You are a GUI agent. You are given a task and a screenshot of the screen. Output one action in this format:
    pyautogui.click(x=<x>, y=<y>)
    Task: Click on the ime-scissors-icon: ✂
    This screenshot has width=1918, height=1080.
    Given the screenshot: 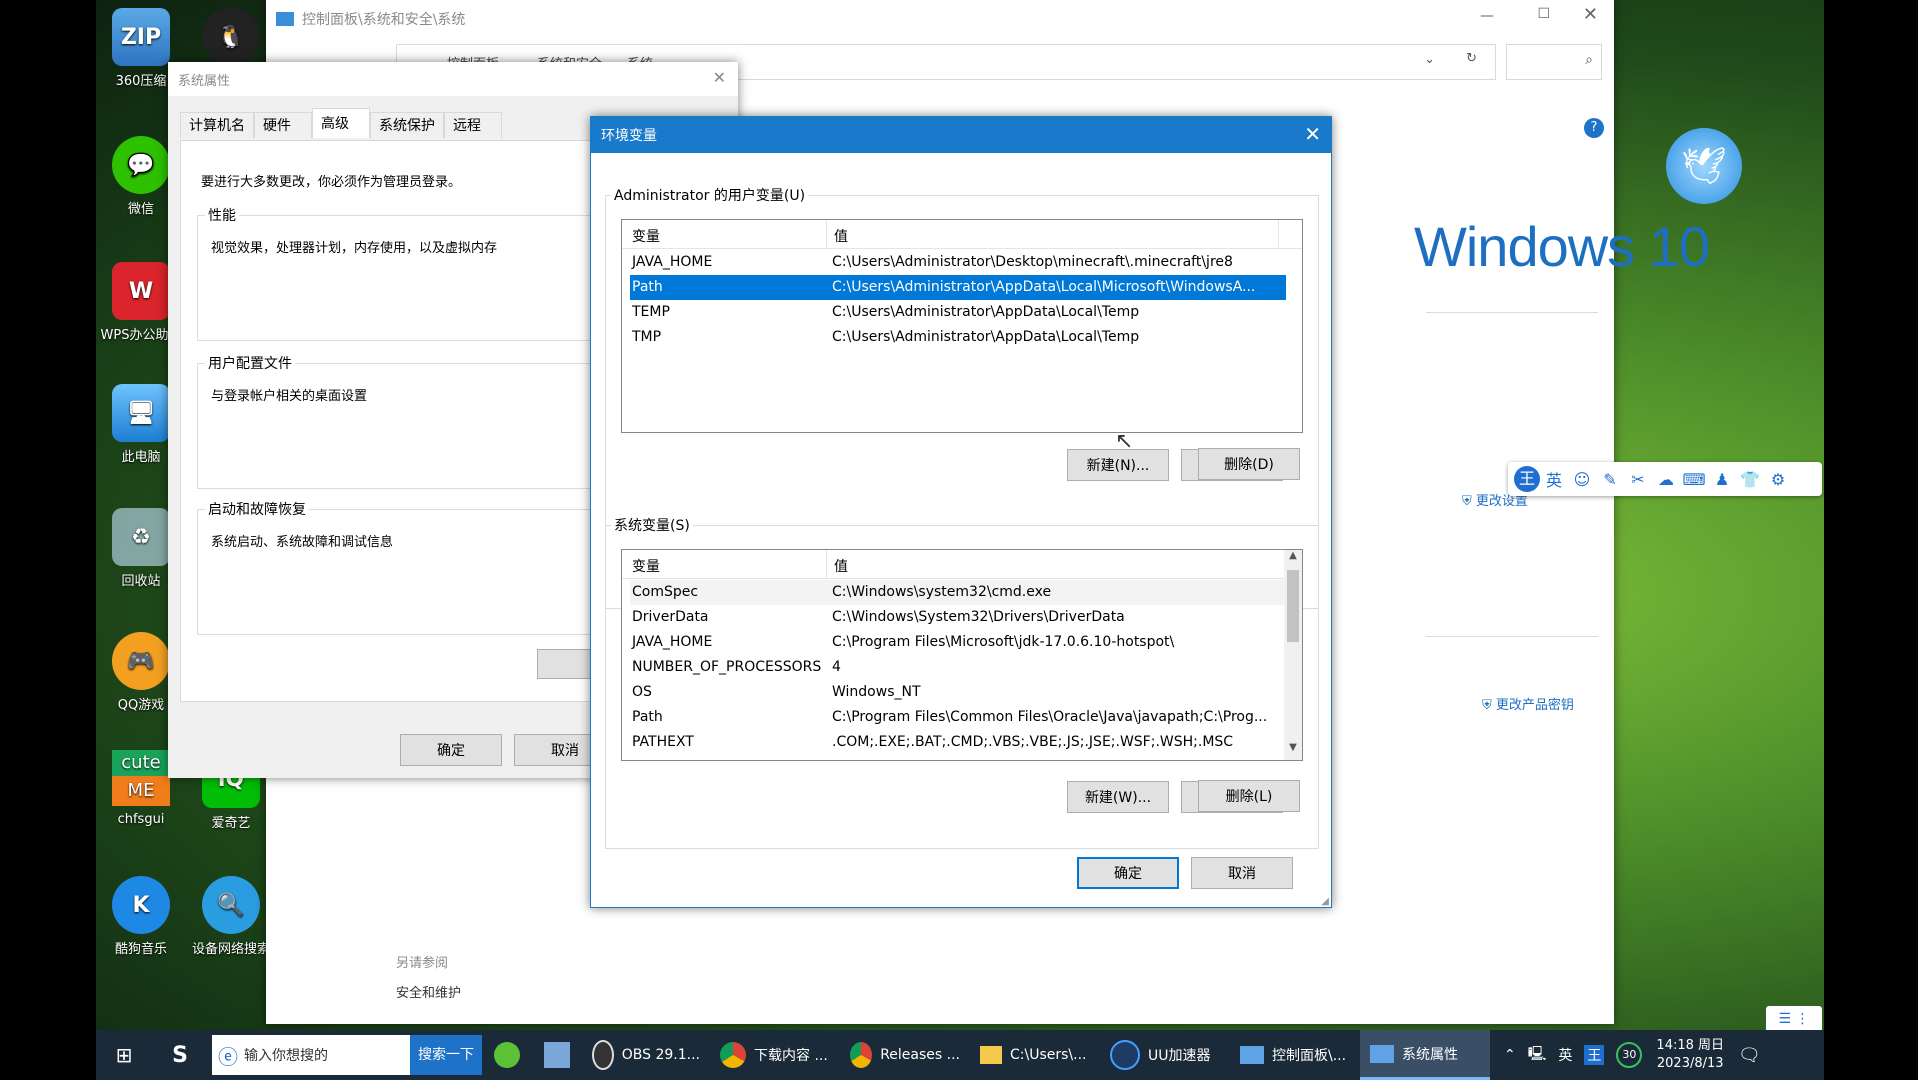 What is the action you would take?
    pyautogui.click(x=1638, y=479)
    